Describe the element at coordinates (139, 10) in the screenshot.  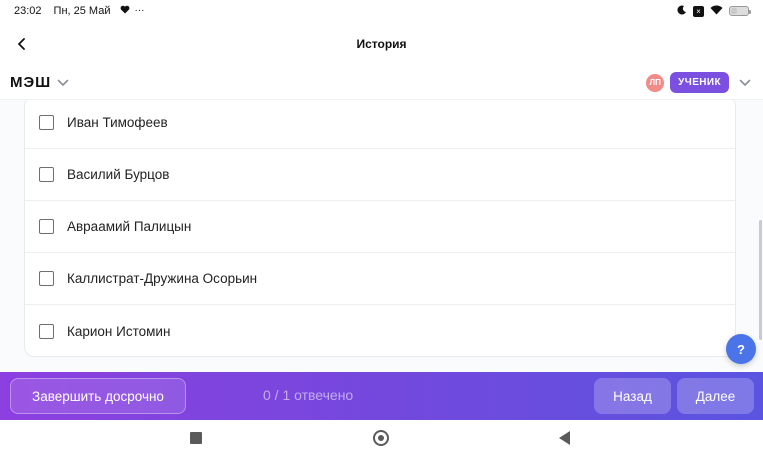
I see `more-notifications: ···` at that location.